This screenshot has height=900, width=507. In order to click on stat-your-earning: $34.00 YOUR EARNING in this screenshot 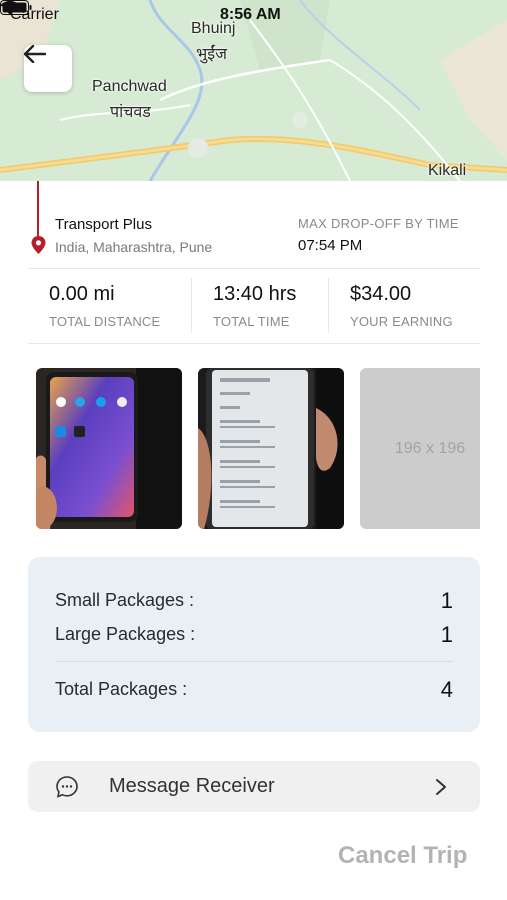, I will do `click(401, 306)`.